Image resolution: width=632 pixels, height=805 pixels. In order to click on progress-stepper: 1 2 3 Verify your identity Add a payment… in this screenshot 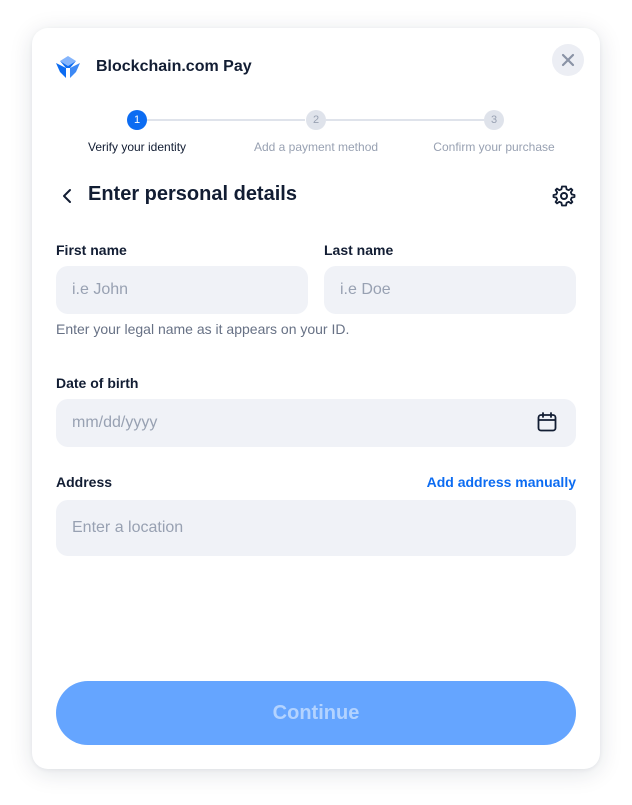, I will do `click(316, 135)`.